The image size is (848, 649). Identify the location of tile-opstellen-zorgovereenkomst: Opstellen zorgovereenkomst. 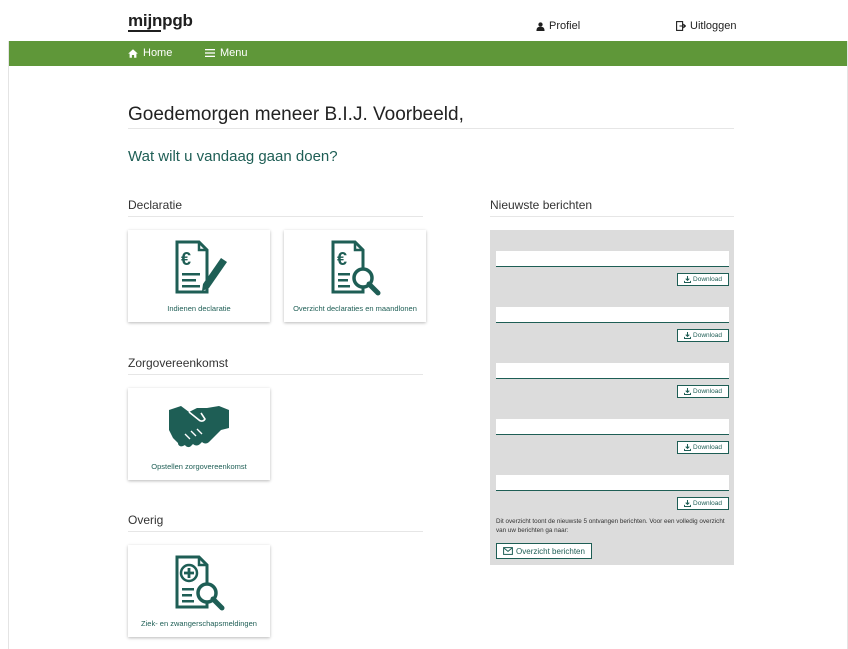
(199, 434).